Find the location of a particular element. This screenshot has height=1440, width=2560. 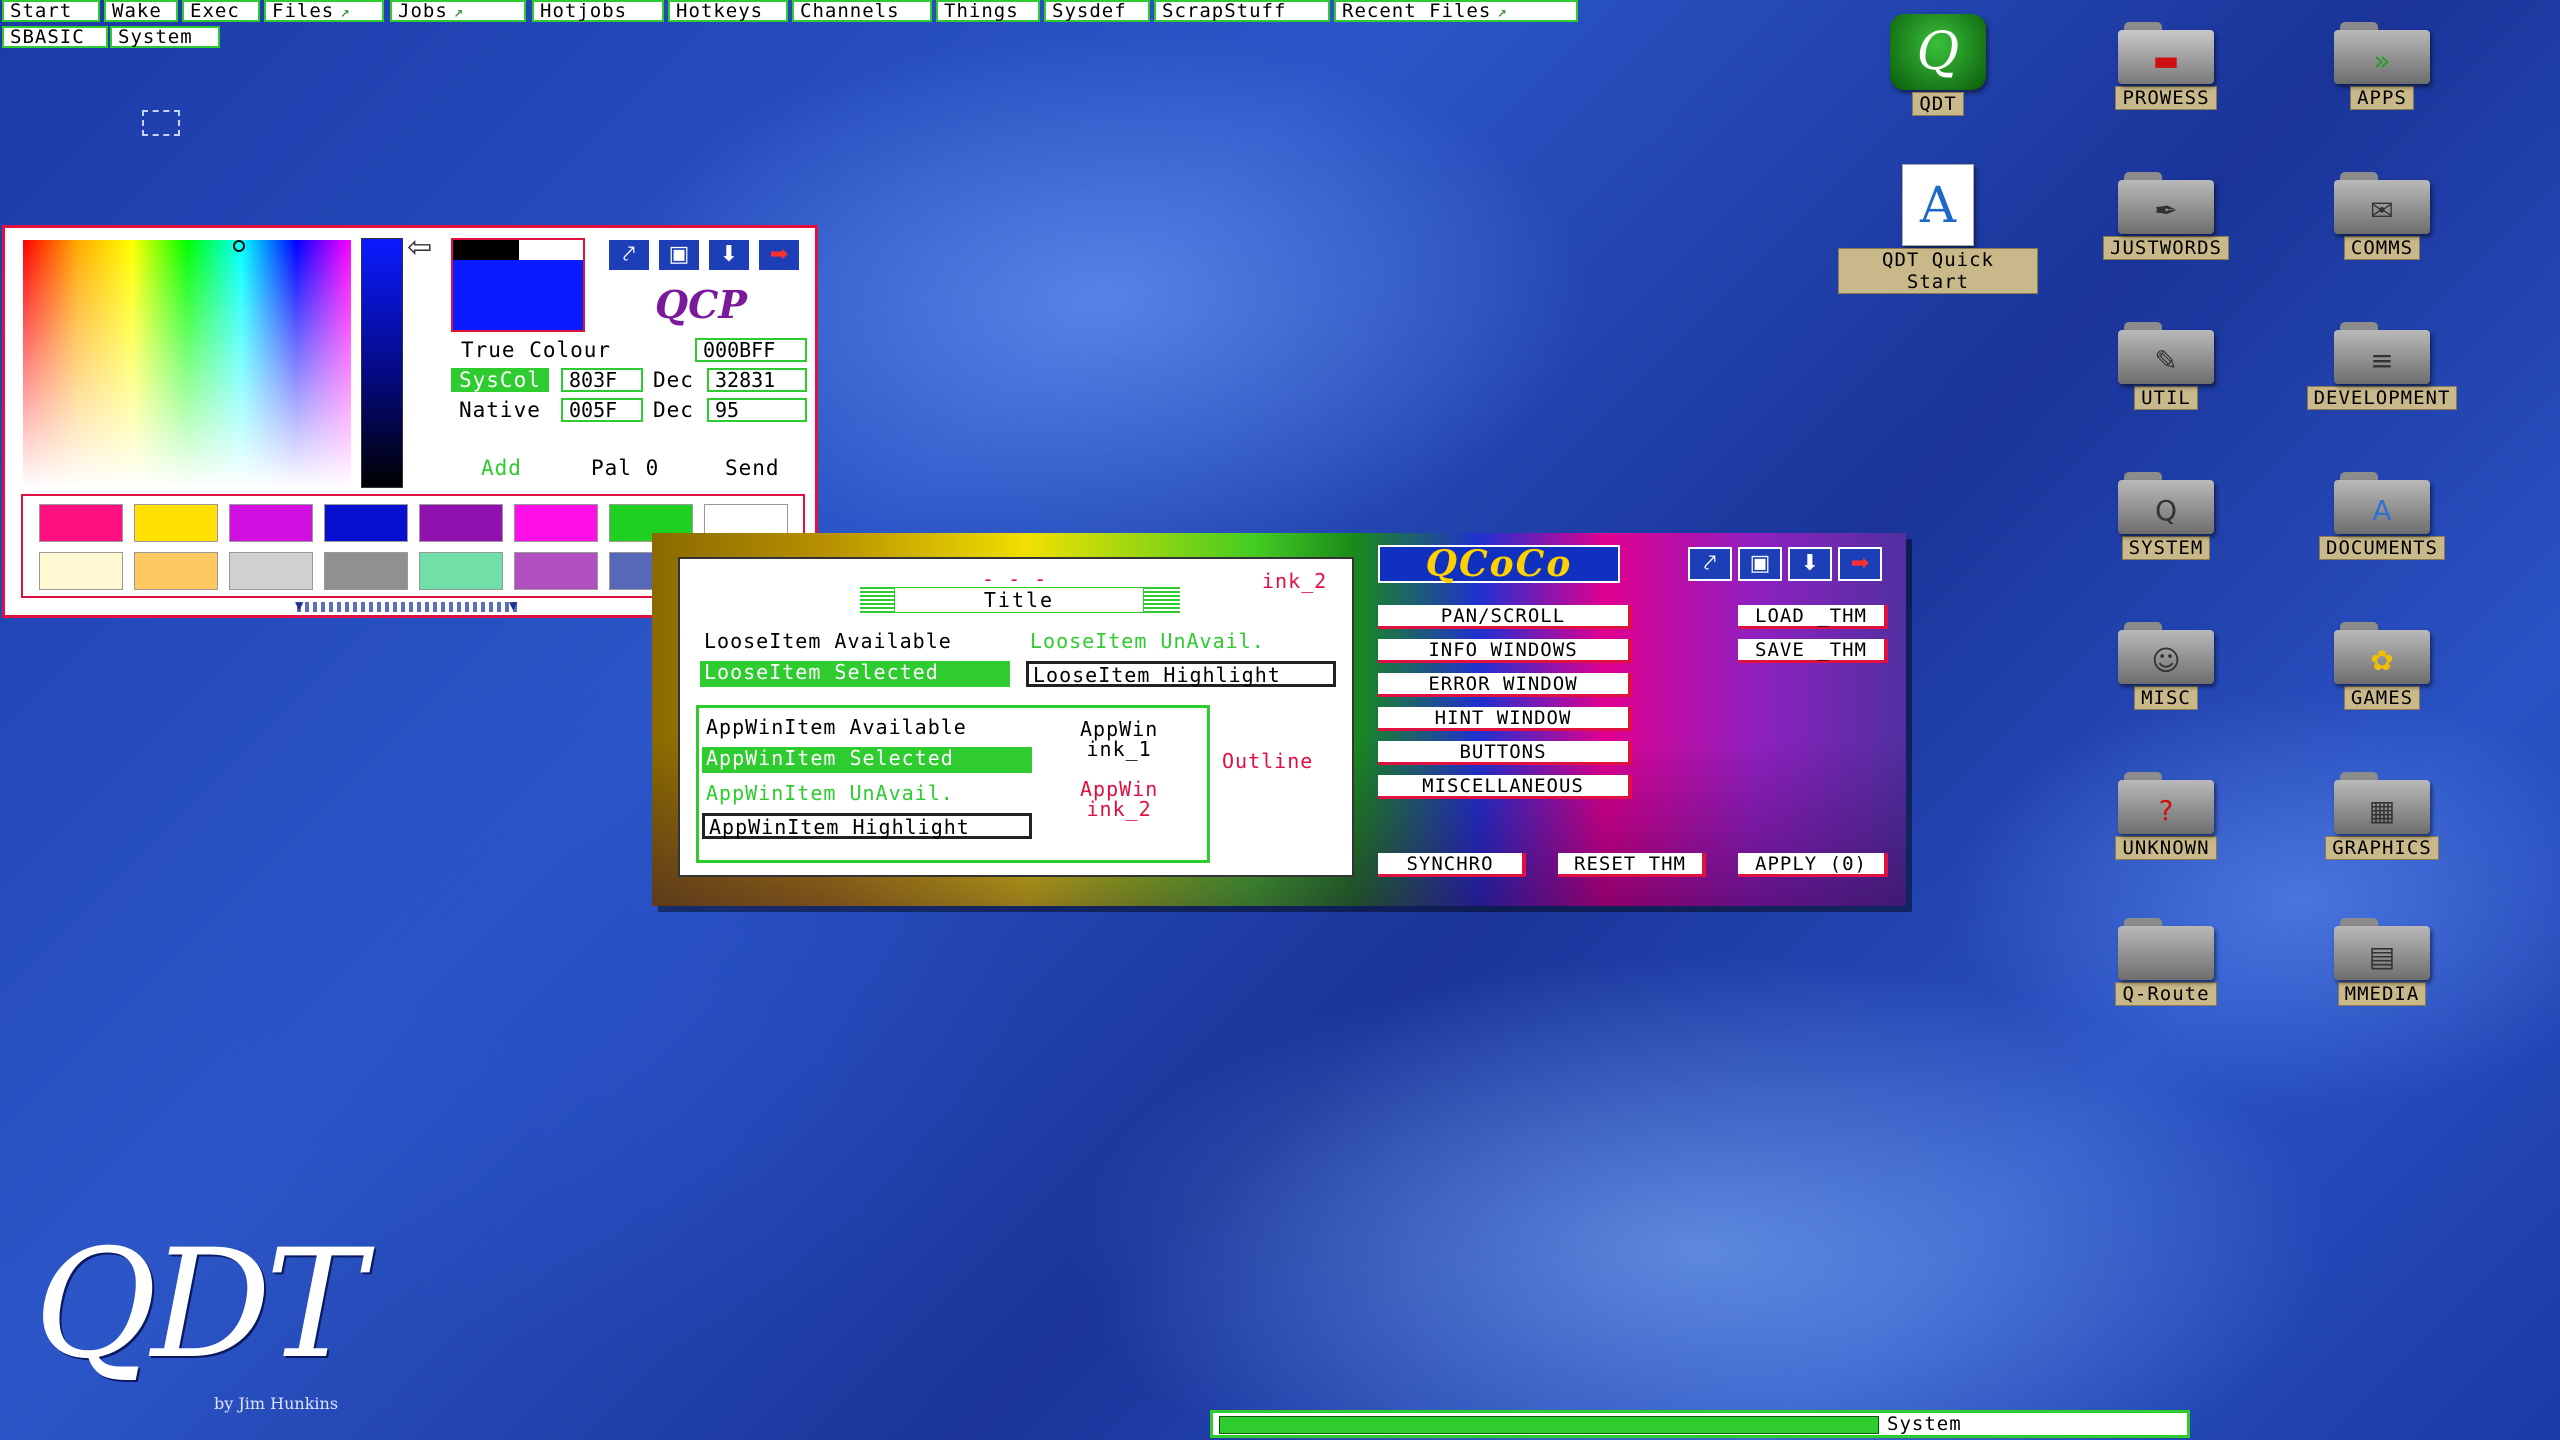

desktop-icon-comms: ✉ COMMS is located at coordinates (2382, 216).